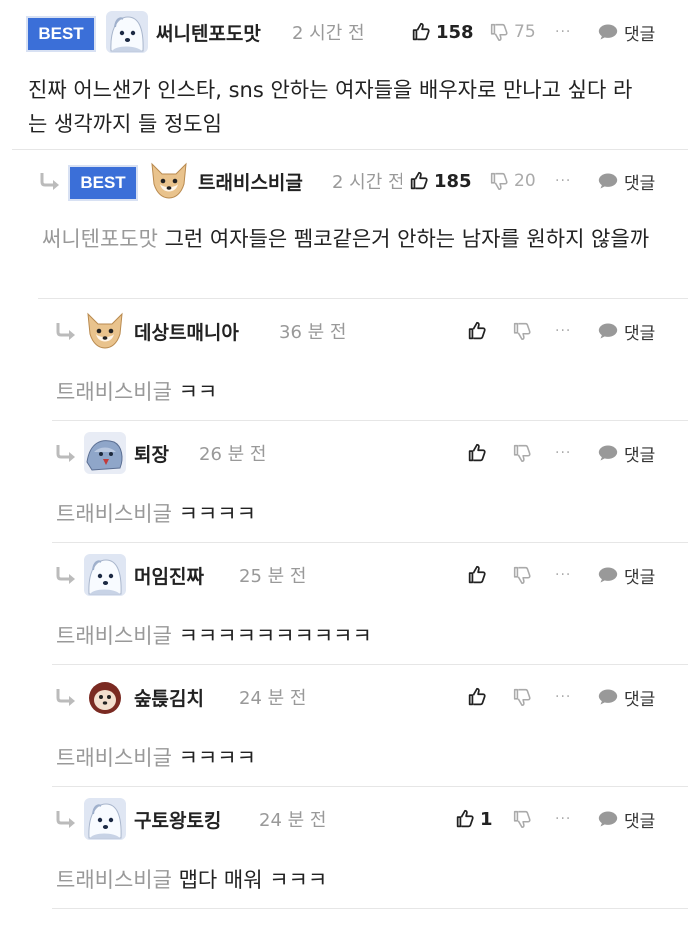 This screenshot has width=700, height=925. Describe the element at coordinates (350, 819) in the screenshot. I see `comment-header: 구토왕토킹 24 분 전 1 ··· 댓글` at that location.